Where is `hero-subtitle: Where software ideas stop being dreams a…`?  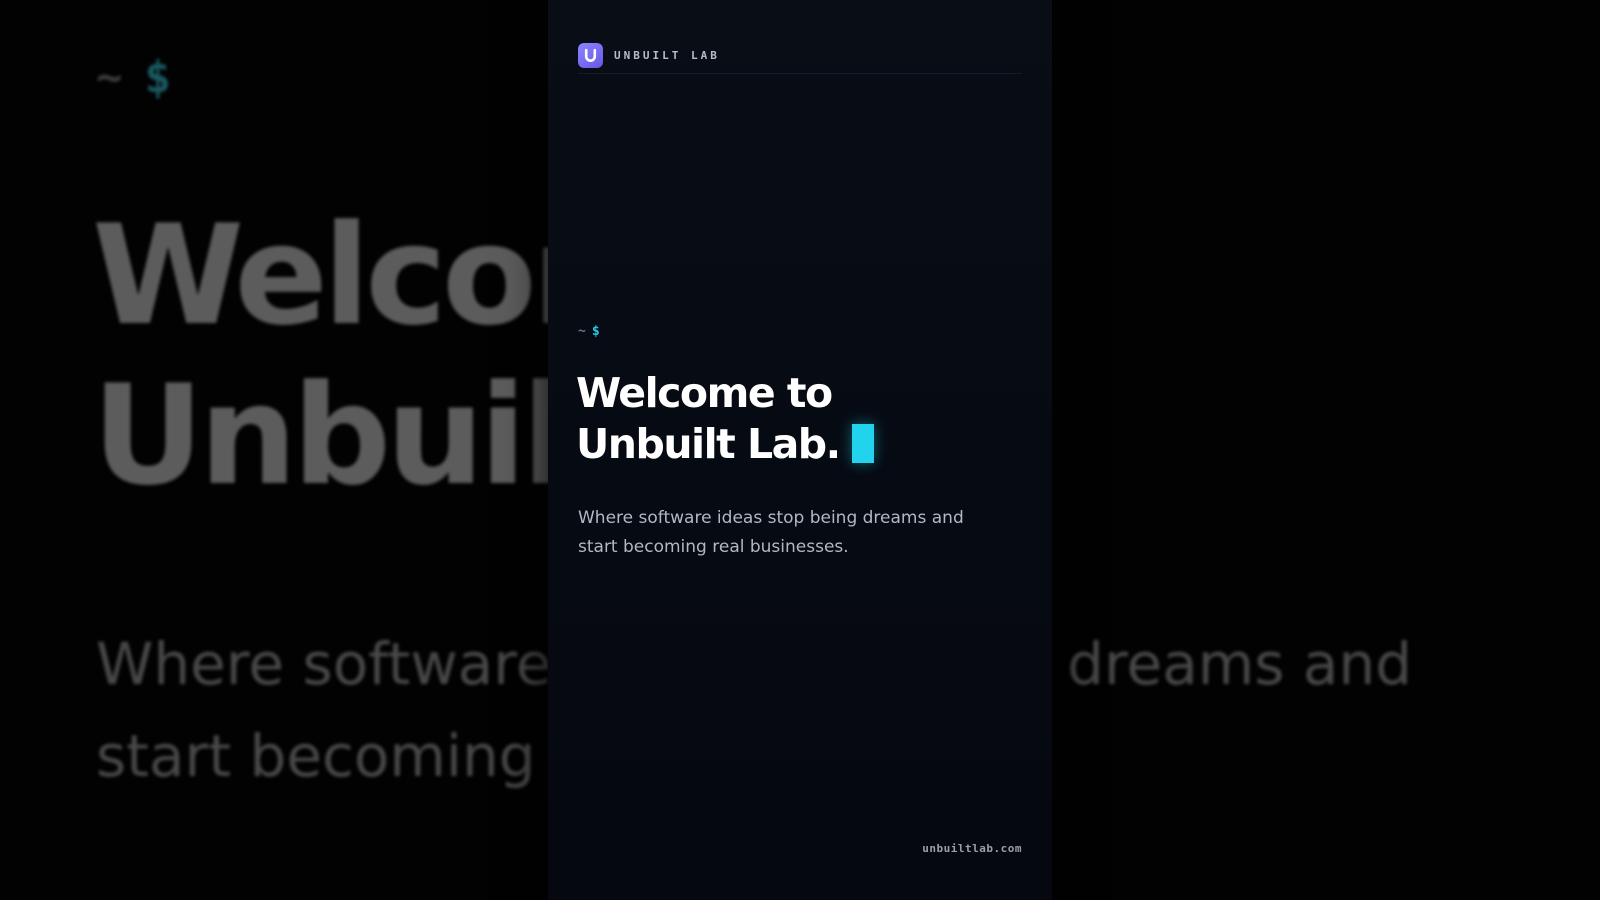
hero-subtitle: Where software ideas stop being dreams a… is located at coordinates (798, 533).